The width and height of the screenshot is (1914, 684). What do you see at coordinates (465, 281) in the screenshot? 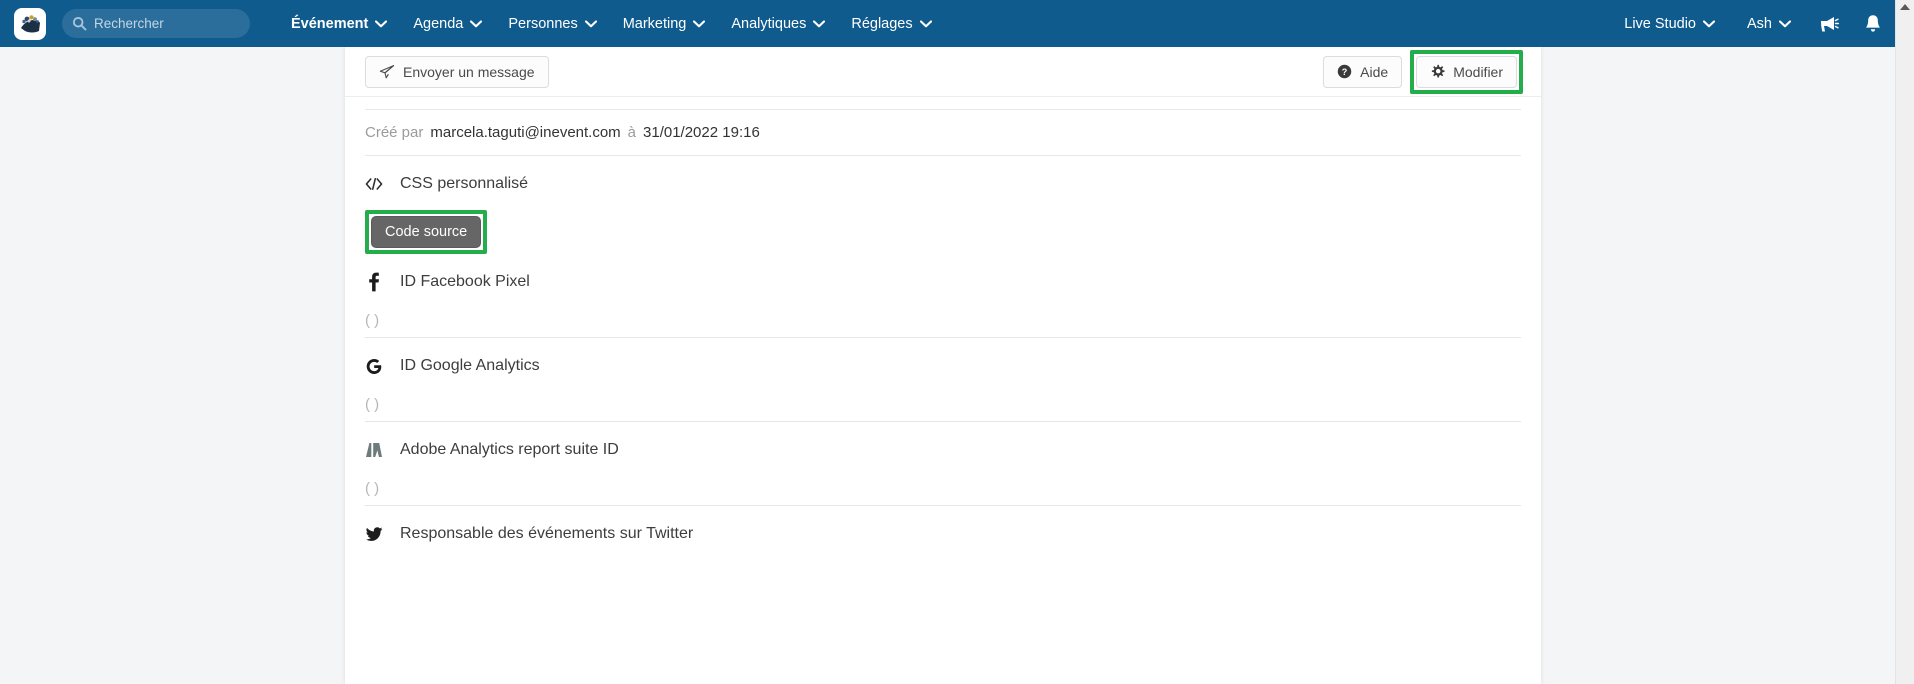
I see `field-facebook-pixel-label: ID Facebook Pixel` at bounding box center [465, 281].